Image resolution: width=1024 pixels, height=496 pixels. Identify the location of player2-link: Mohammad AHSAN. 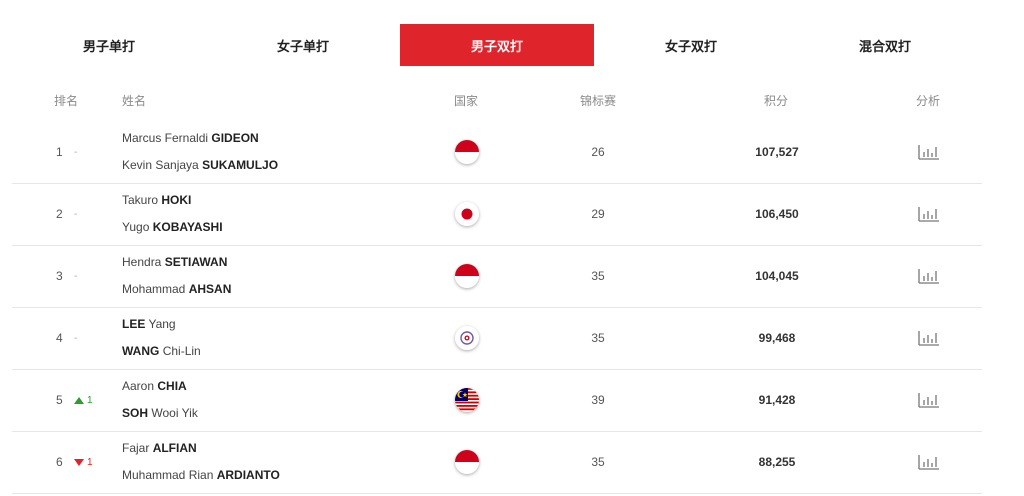
(176, 289).